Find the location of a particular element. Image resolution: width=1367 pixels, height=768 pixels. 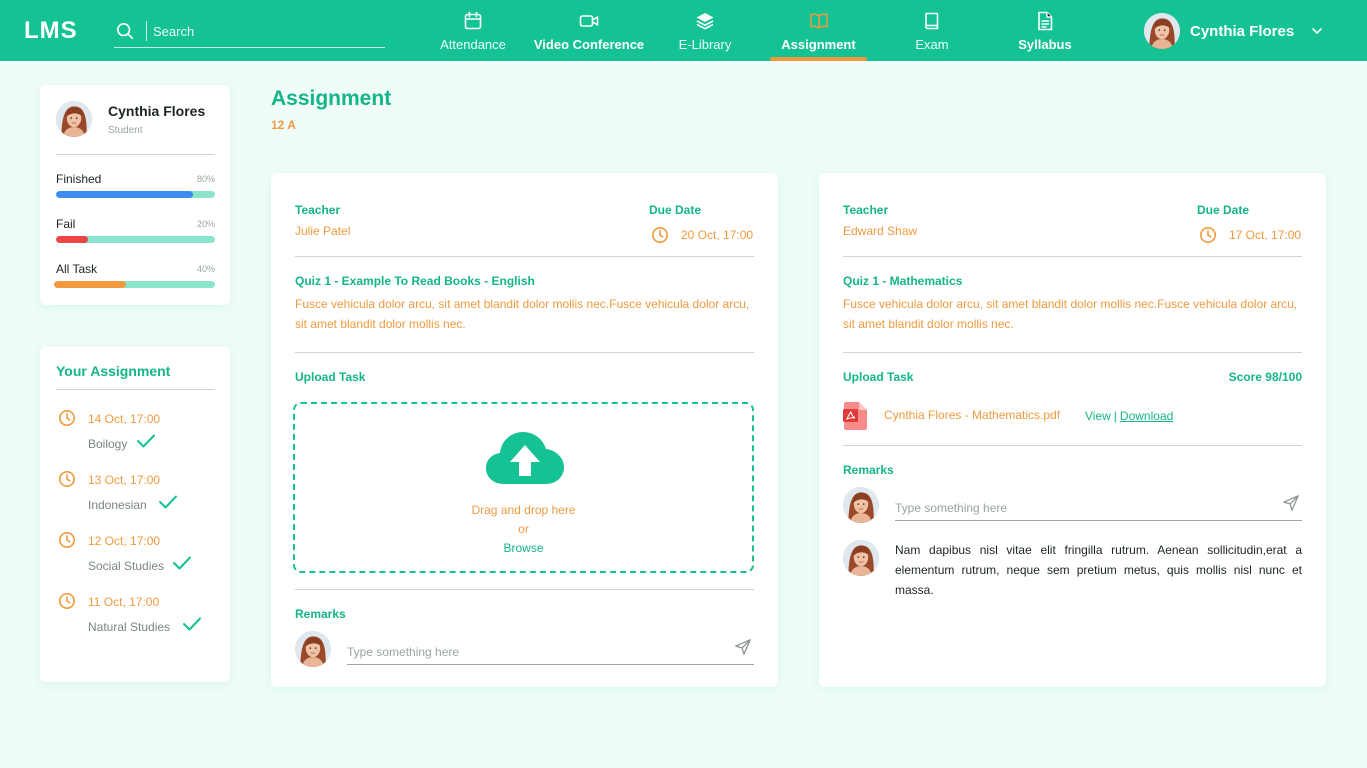

nav-video-conference: Video Conference is located at coordinates (589, 30).